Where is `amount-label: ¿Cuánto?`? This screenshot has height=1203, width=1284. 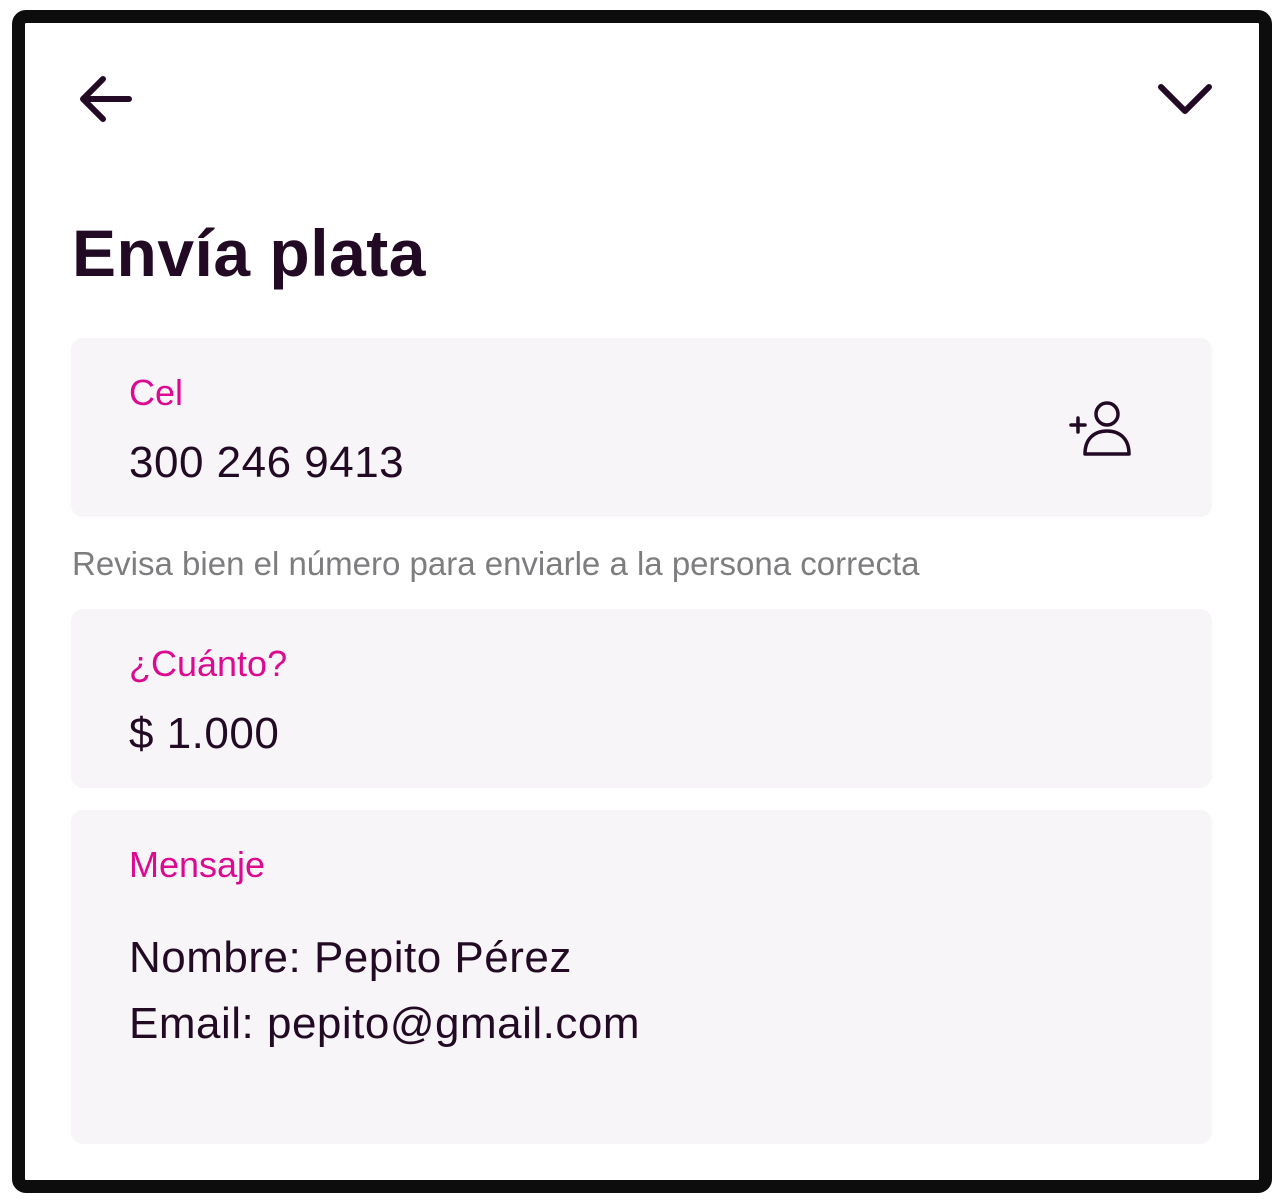 amount-label: ¿Cuánto? is located at coordinates (208, 663).